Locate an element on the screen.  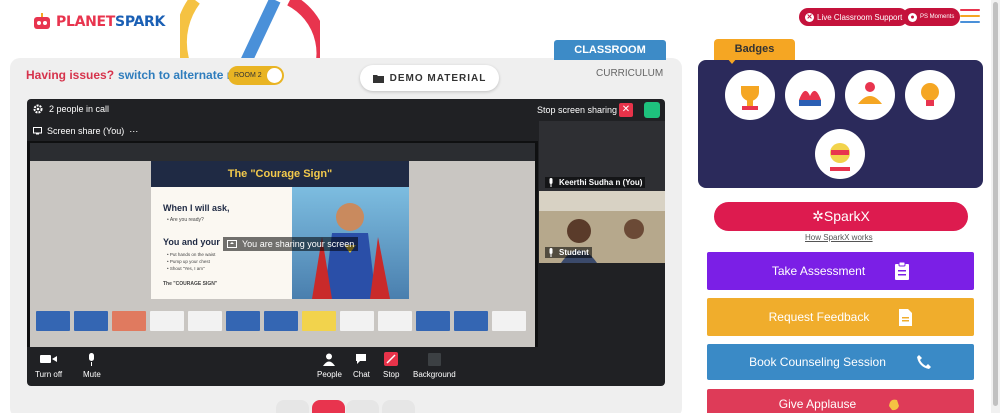
demo-material-button: DEMO MATERIAL is located at coordinates (429, 78).